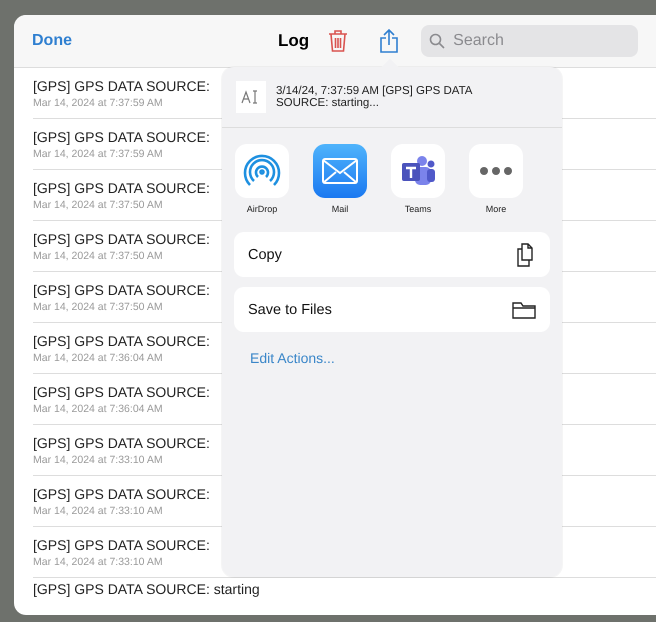 This screenshot has height=622, width=656. What do you see at coordinates (338, 41) in the screenshot?
I see `trash-icon` at bounding box center [338, 41].